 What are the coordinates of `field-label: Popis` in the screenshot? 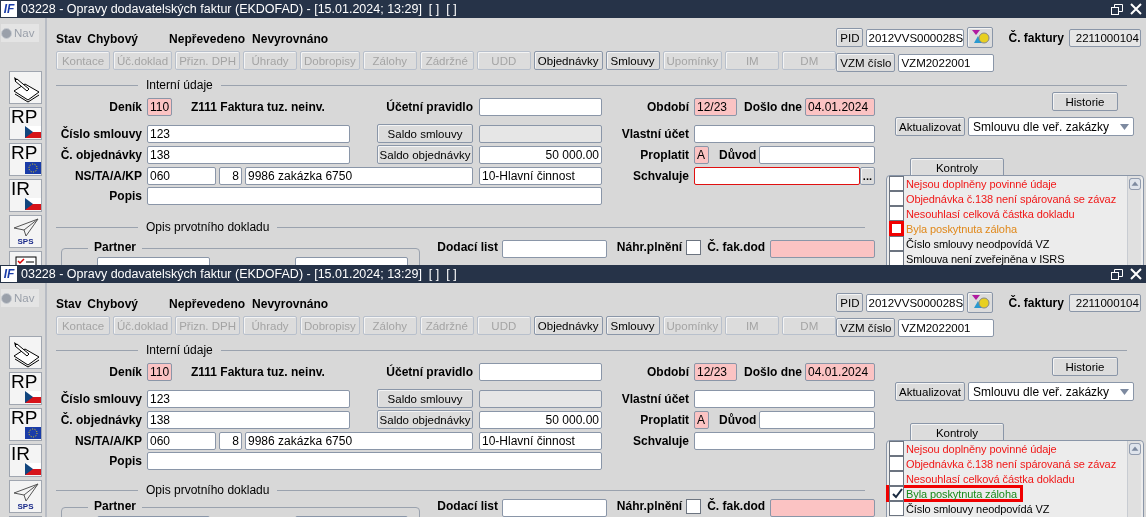 It's located at (125, 461).